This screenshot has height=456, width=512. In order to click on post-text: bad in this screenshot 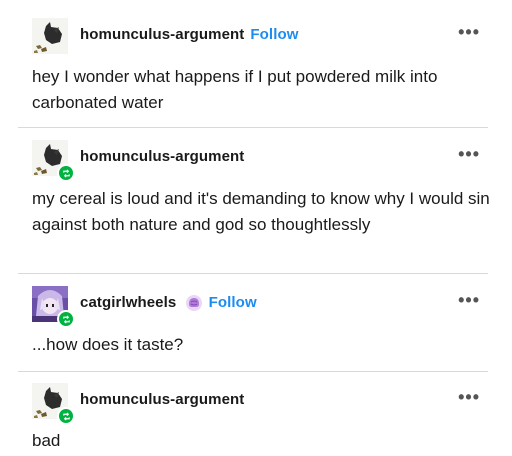, I will do `click(46, 440)`.